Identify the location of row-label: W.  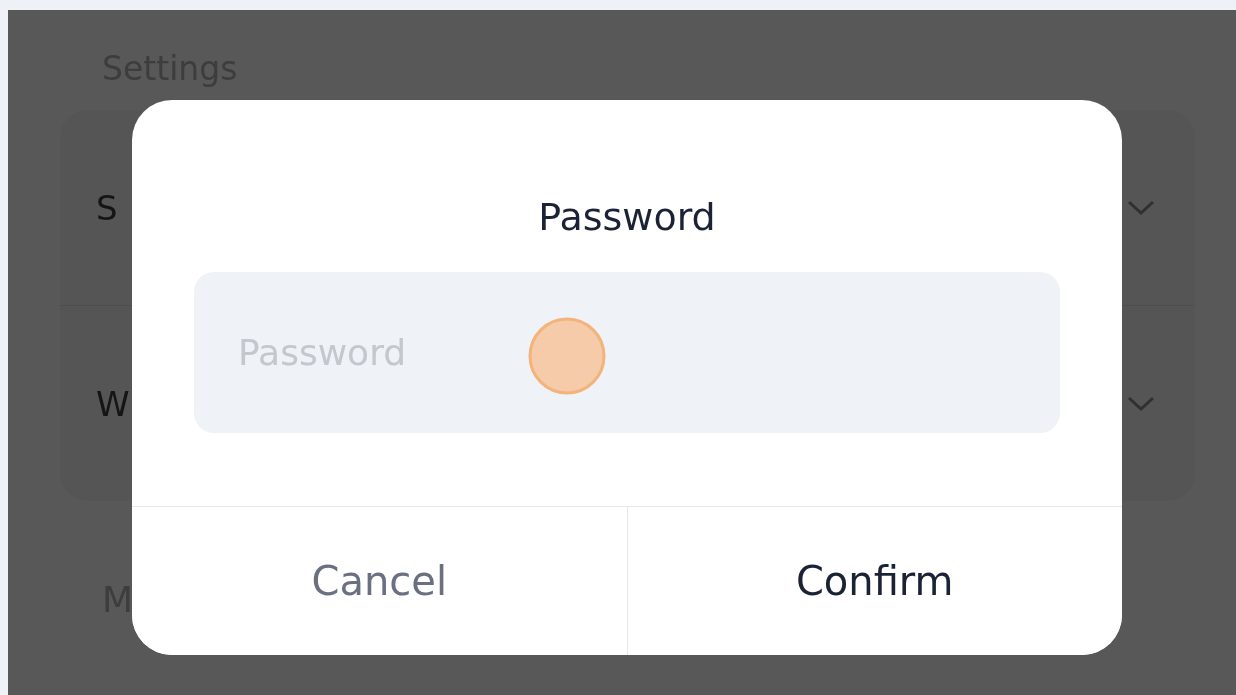
(113, 403).